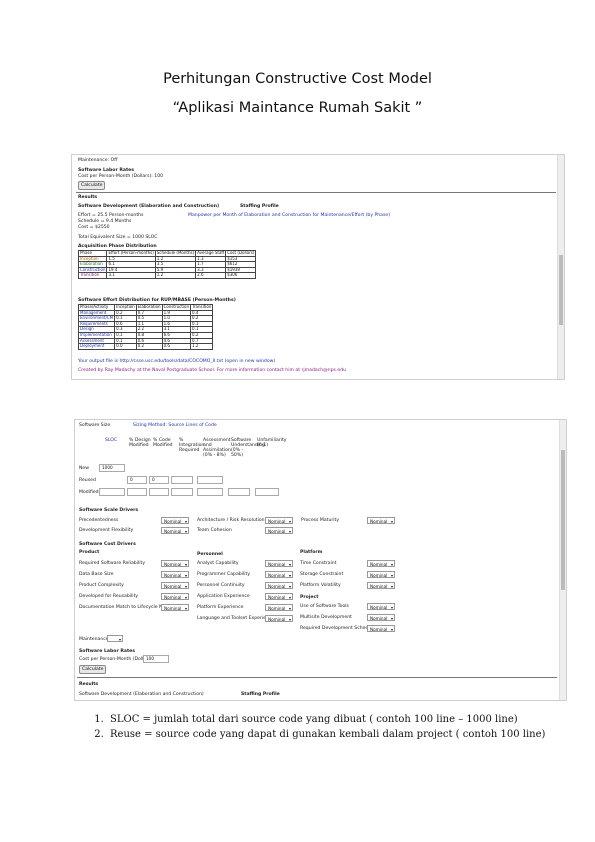 This screenshot has height=842, width=595. I want to click on cost-line: Cost = $2550, so click(94, 227).